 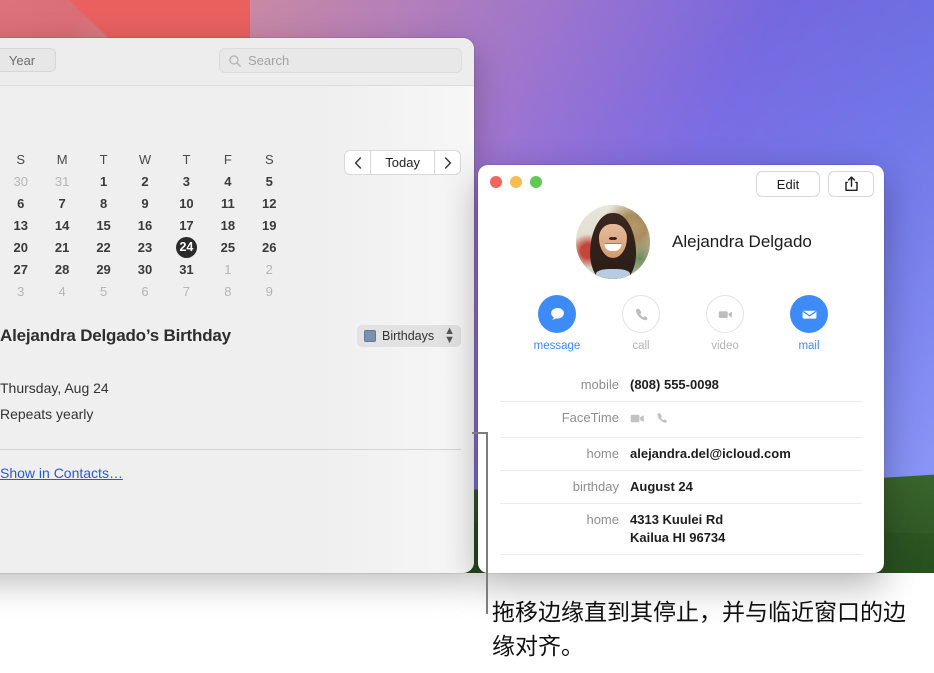 I want to click on chevron-left-icon, so click(x=357, y=162).